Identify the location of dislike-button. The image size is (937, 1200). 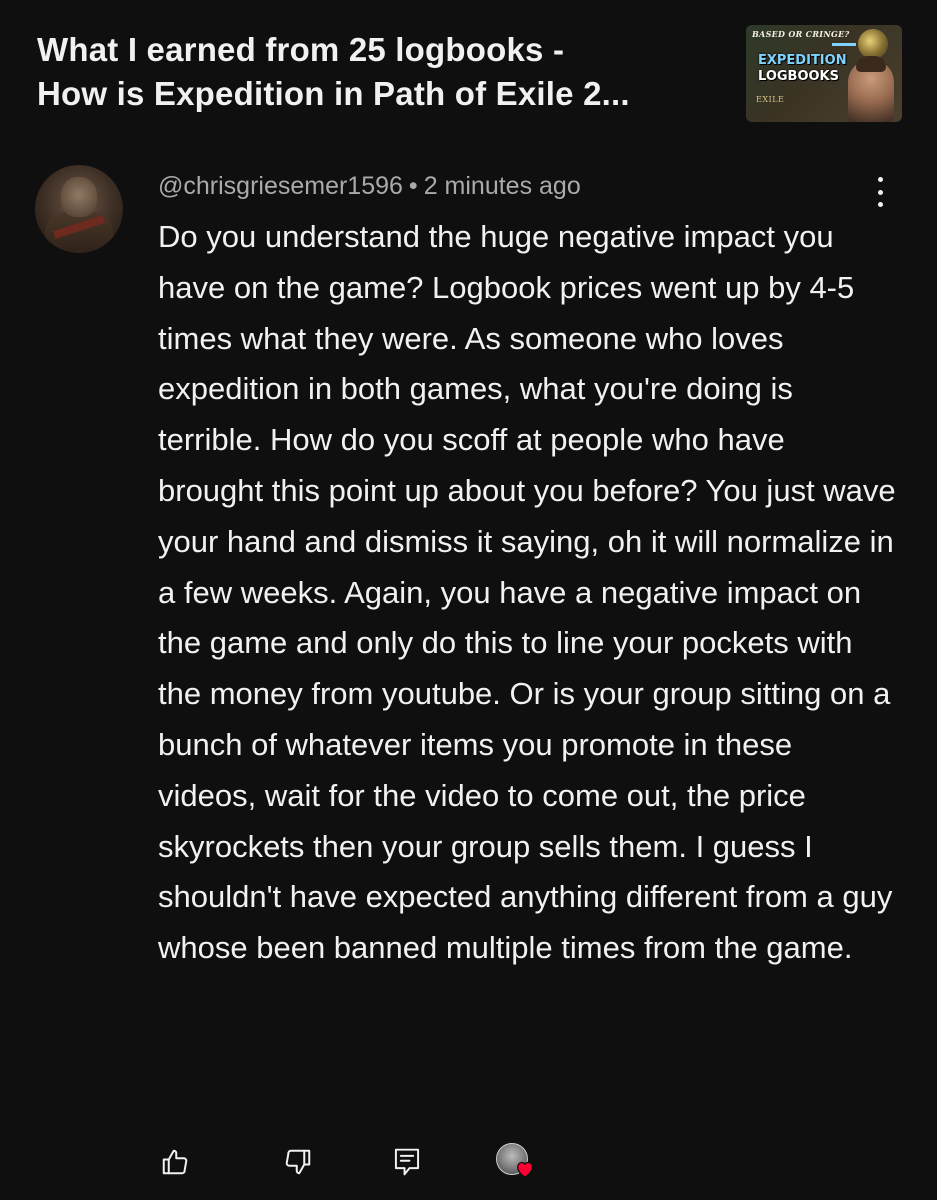
(298, 1162).